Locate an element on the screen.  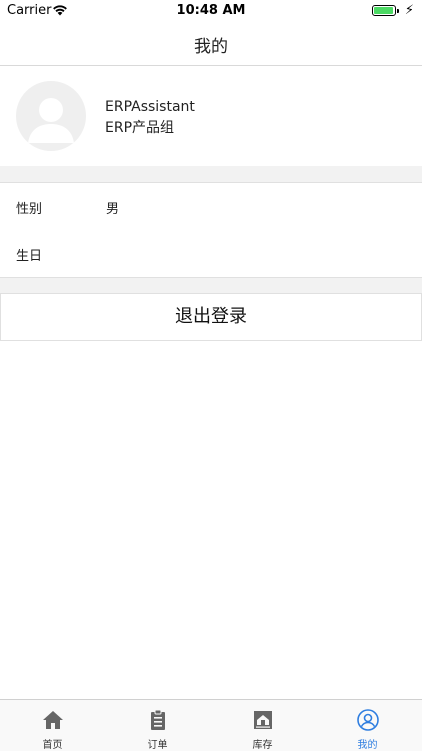
profile-card: ERPAssistant ERP产品组 is located at coordinates (211, 116).